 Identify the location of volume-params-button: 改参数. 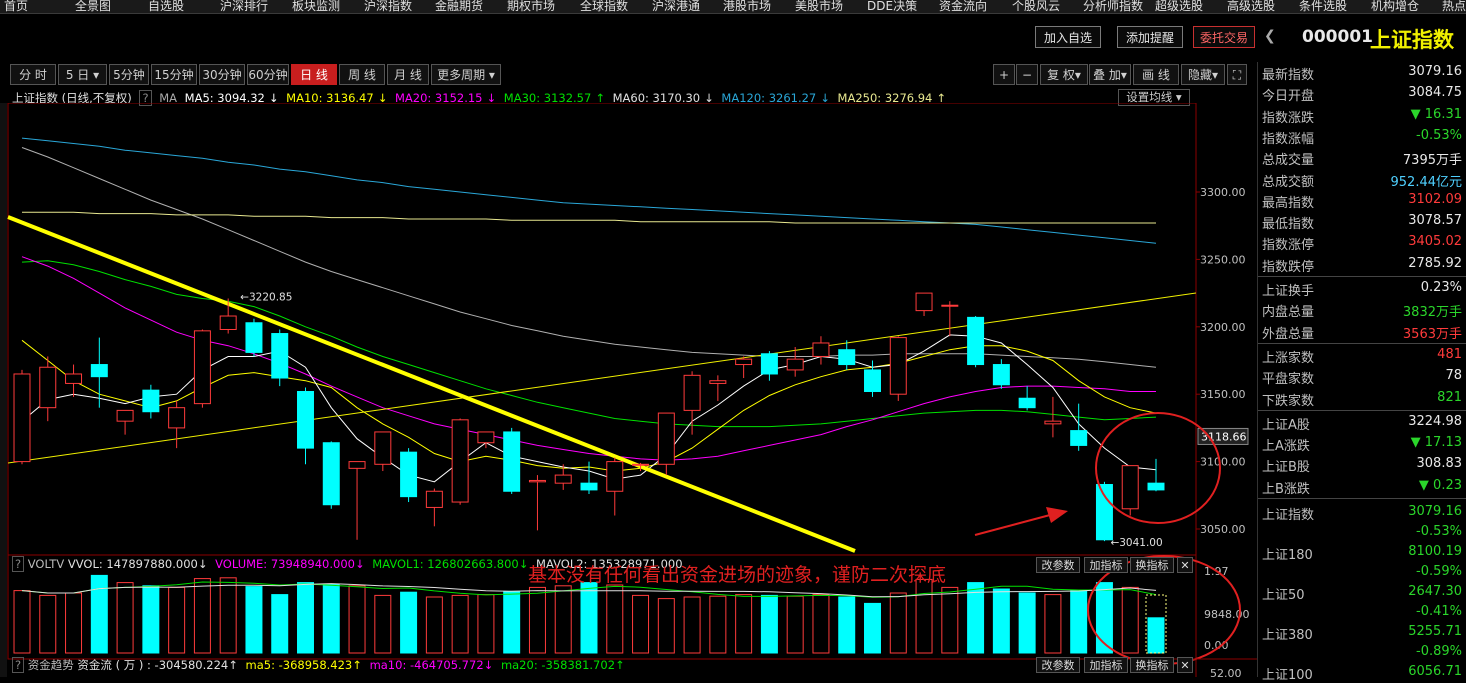
(1058, 565).